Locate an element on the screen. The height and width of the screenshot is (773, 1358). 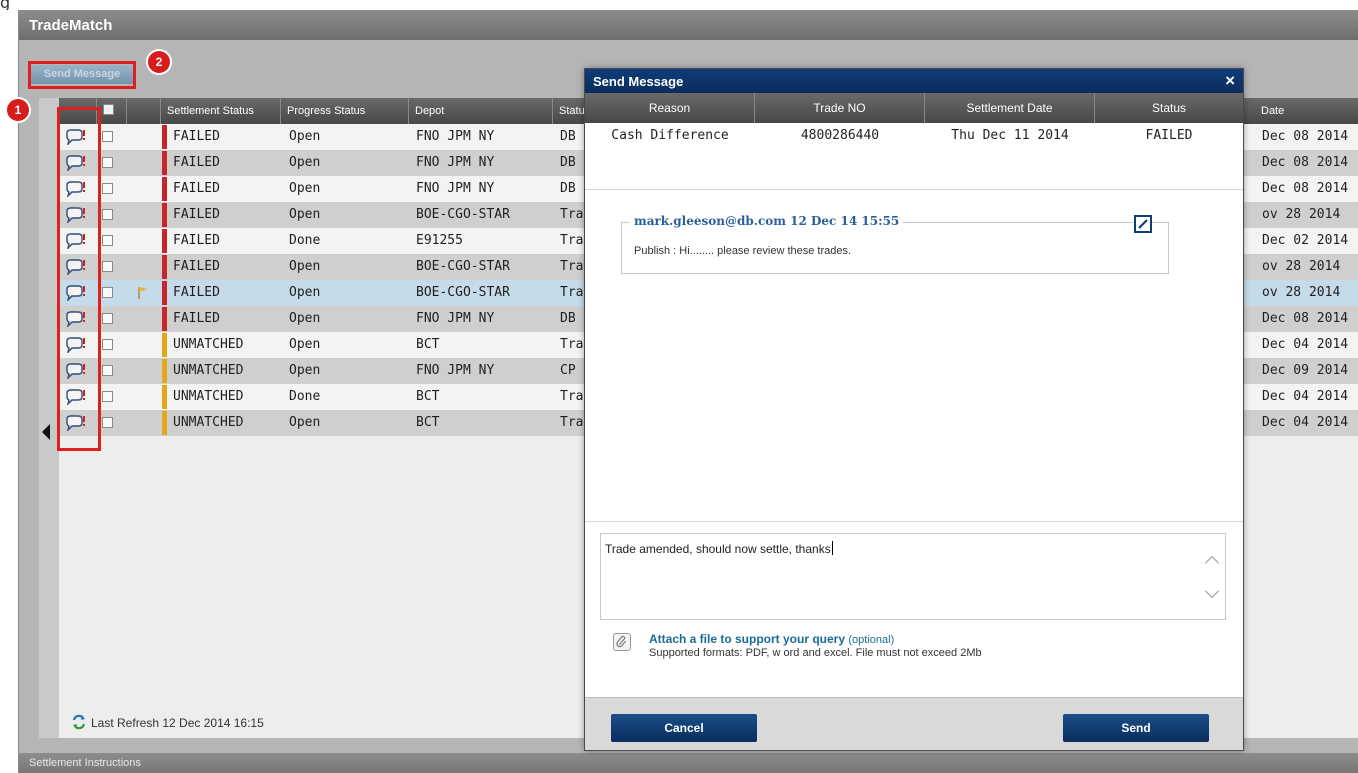
reply-textarea: Trade amended, should now settle, thanks is located at coordinates (913, 576).